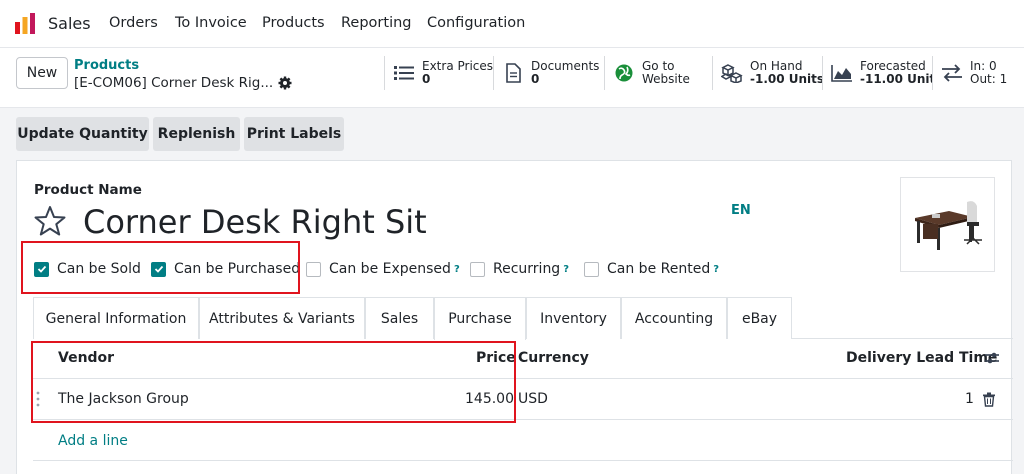 The image size is (1024, 474). What do you see at coordinates (211, 23) in the screenshot?
I see `menu-to-invoice: To Invoice` at bounding box center [211, 23].